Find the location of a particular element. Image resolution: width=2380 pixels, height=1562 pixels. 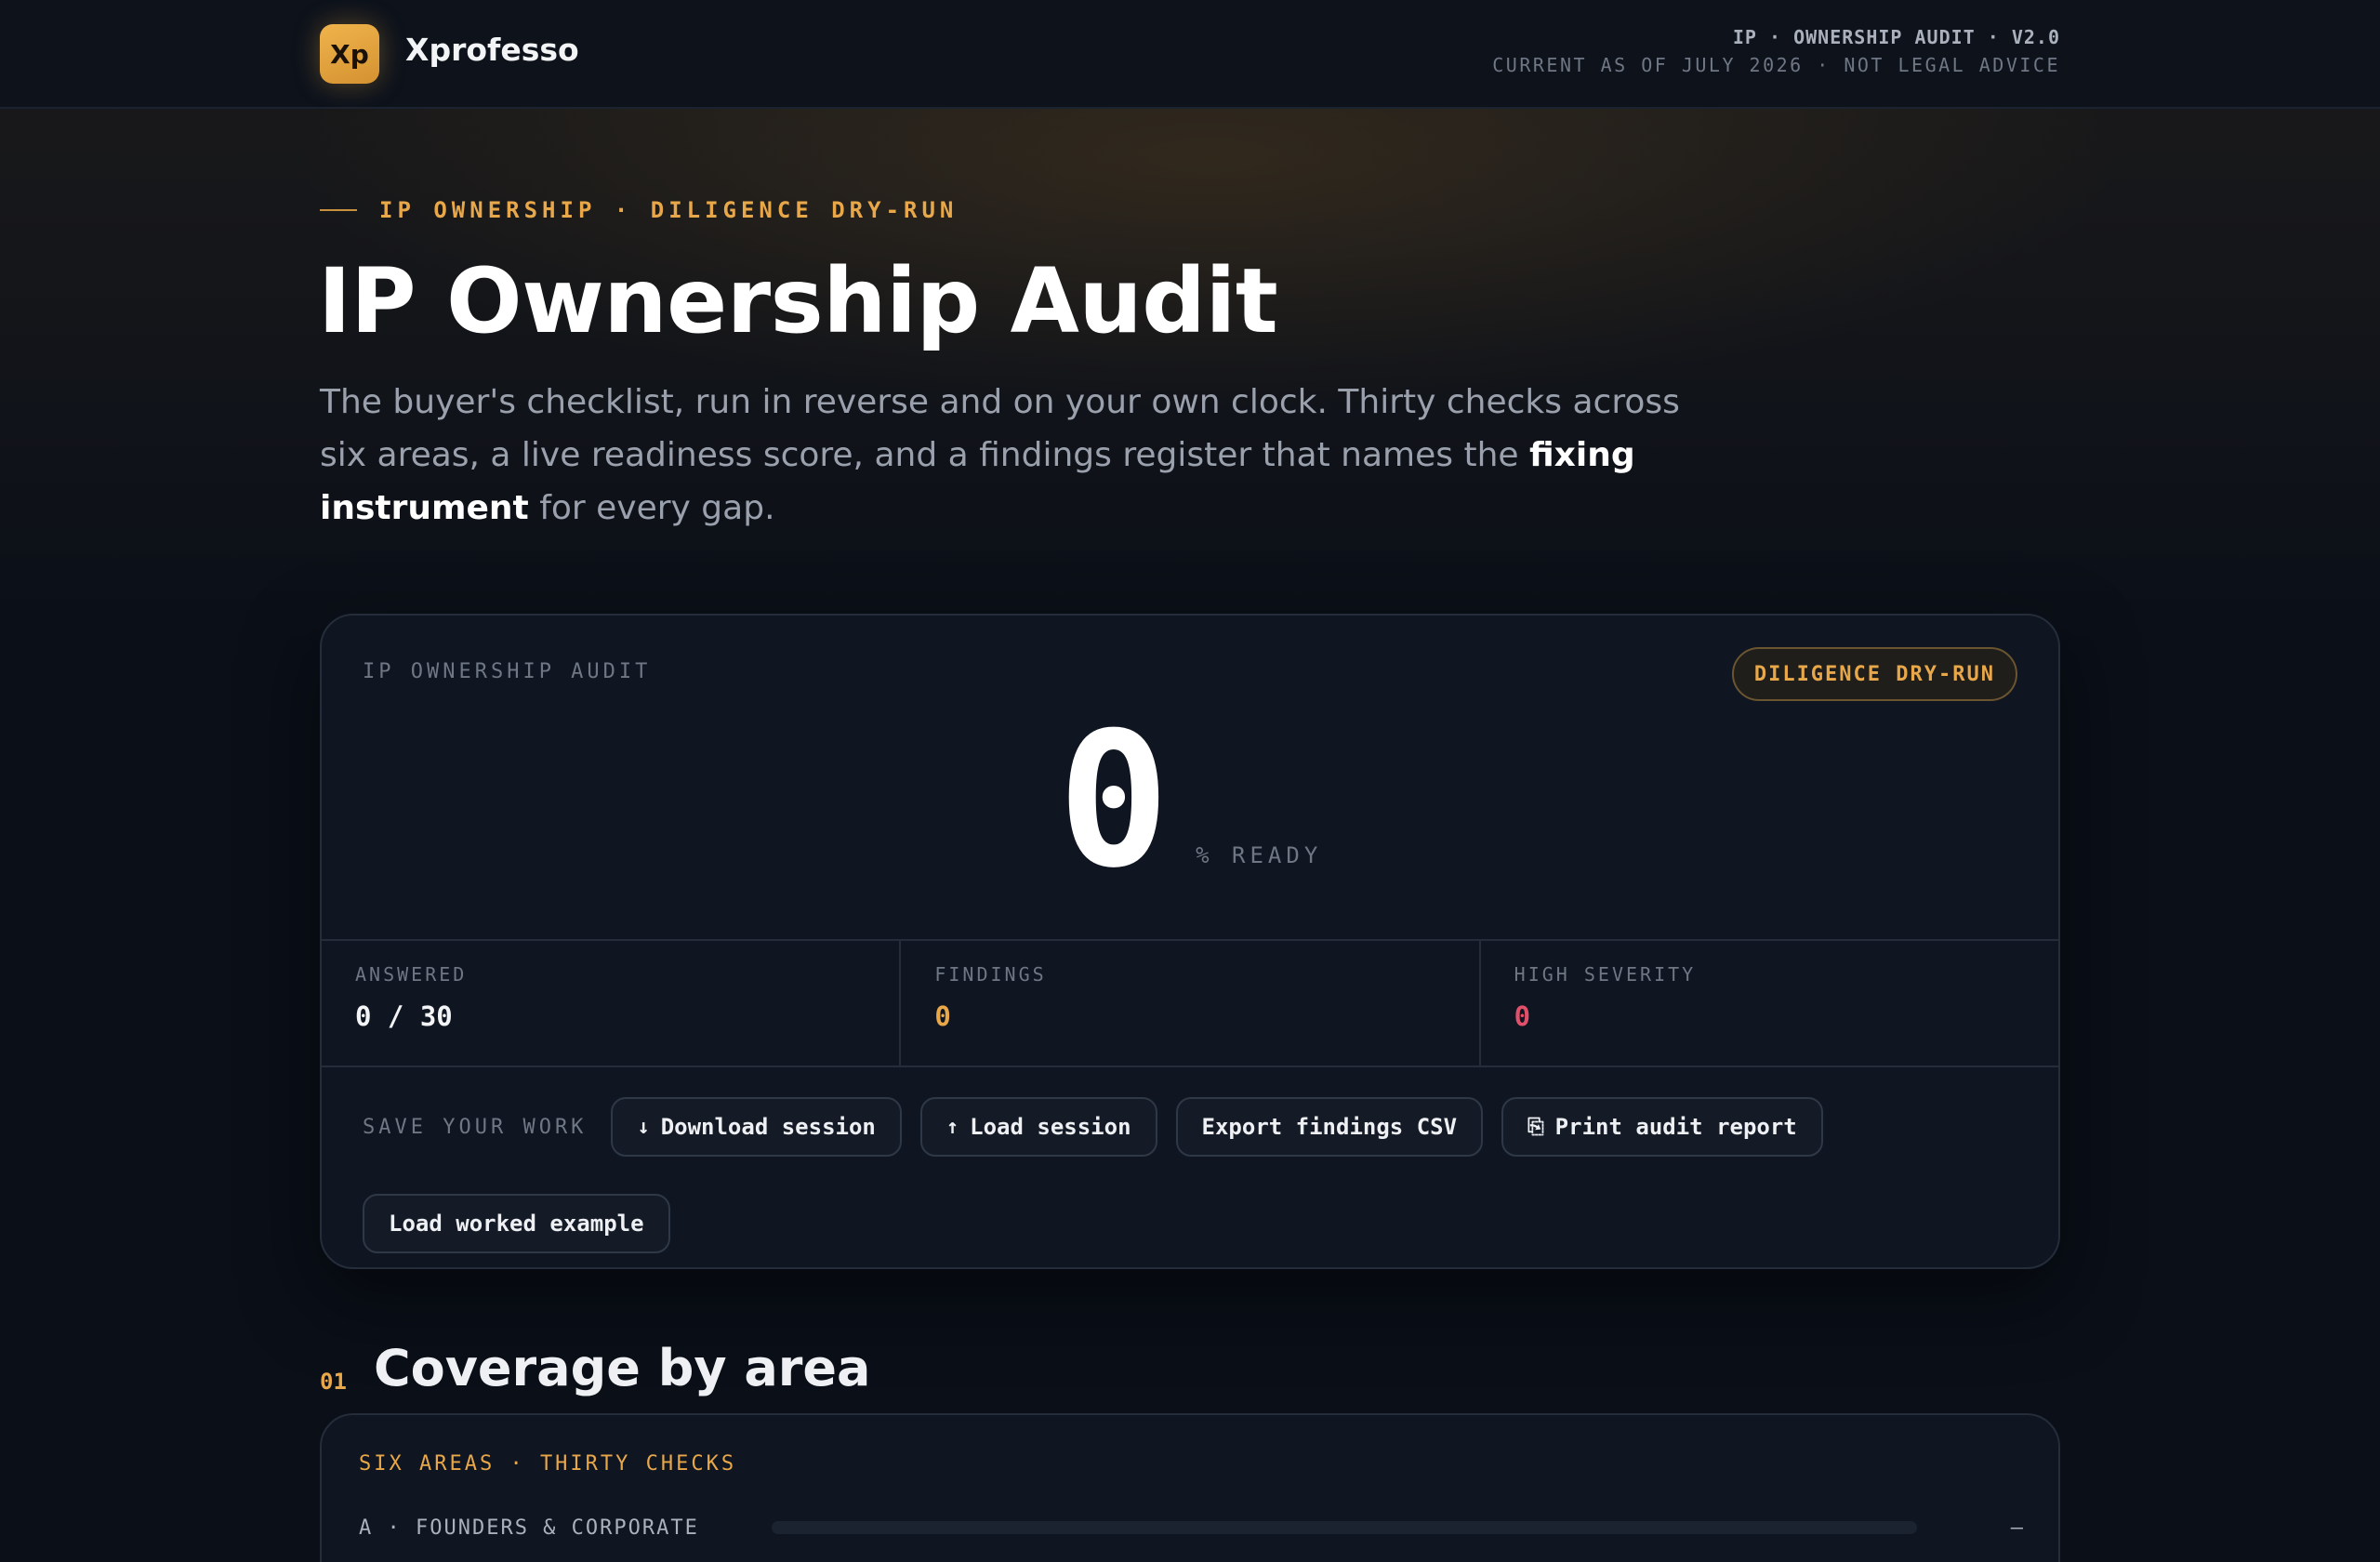

area-progress-bar is located at coordinates (1344, 1527).